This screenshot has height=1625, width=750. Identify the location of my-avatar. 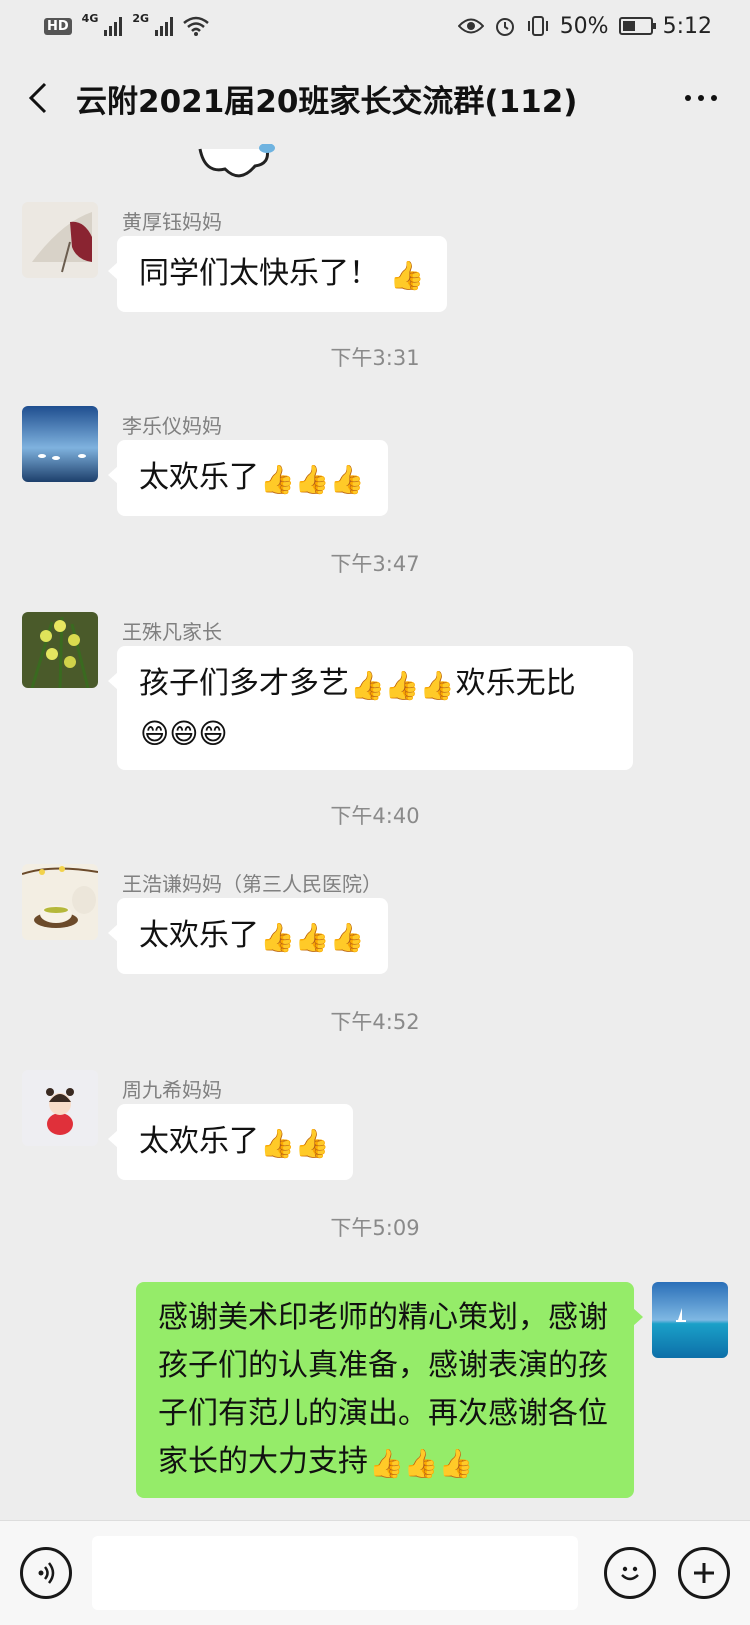
(690, 1320).